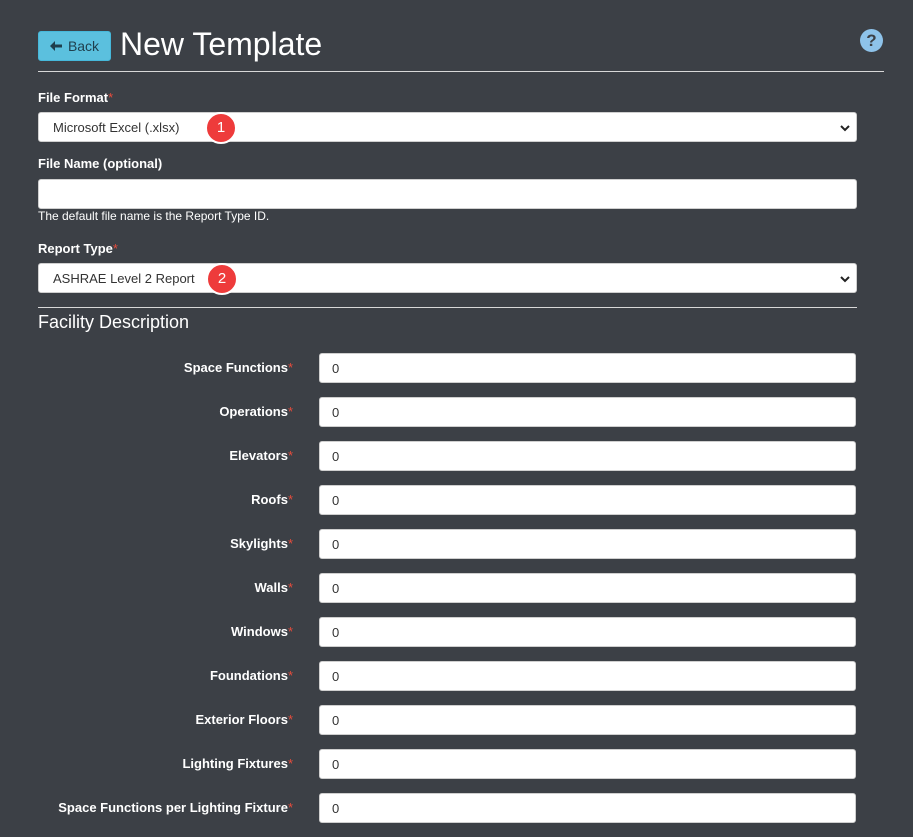  I want to click on facility-row-operations: Operations* 0, so click(456, 412).